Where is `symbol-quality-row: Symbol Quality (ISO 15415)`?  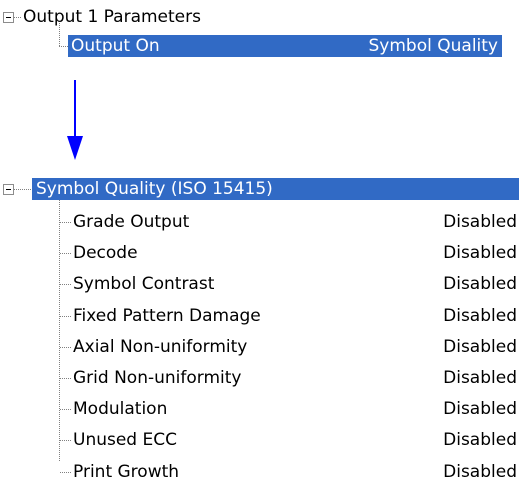
symbol-quality-row: Symbol Quality (ISO 15415) is located at coordinates (275, 189).